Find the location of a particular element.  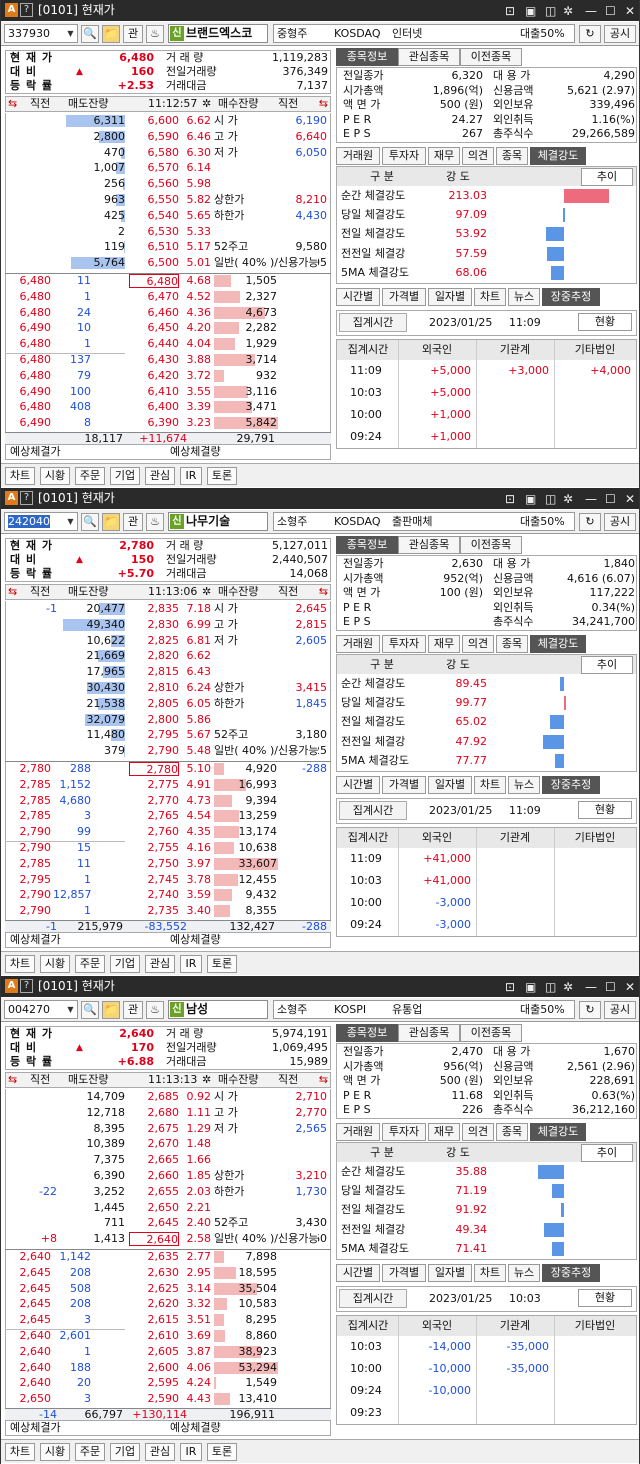

interest-button: 관 is located at coordinates (133, 1010).